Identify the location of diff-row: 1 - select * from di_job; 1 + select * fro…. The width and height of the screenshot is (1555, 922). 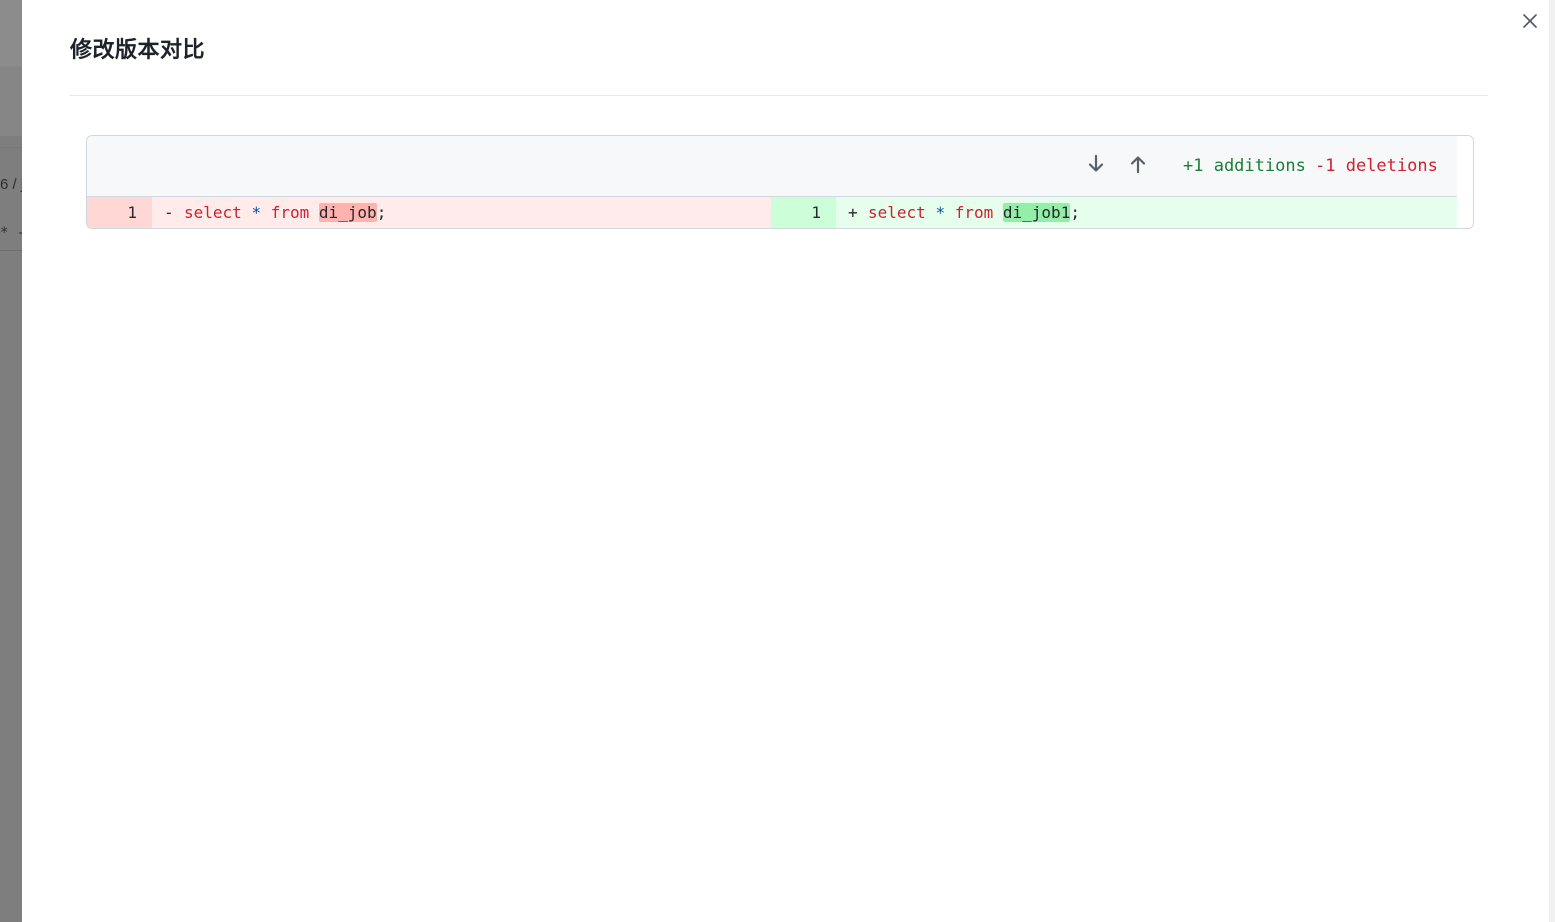
(772, 212).